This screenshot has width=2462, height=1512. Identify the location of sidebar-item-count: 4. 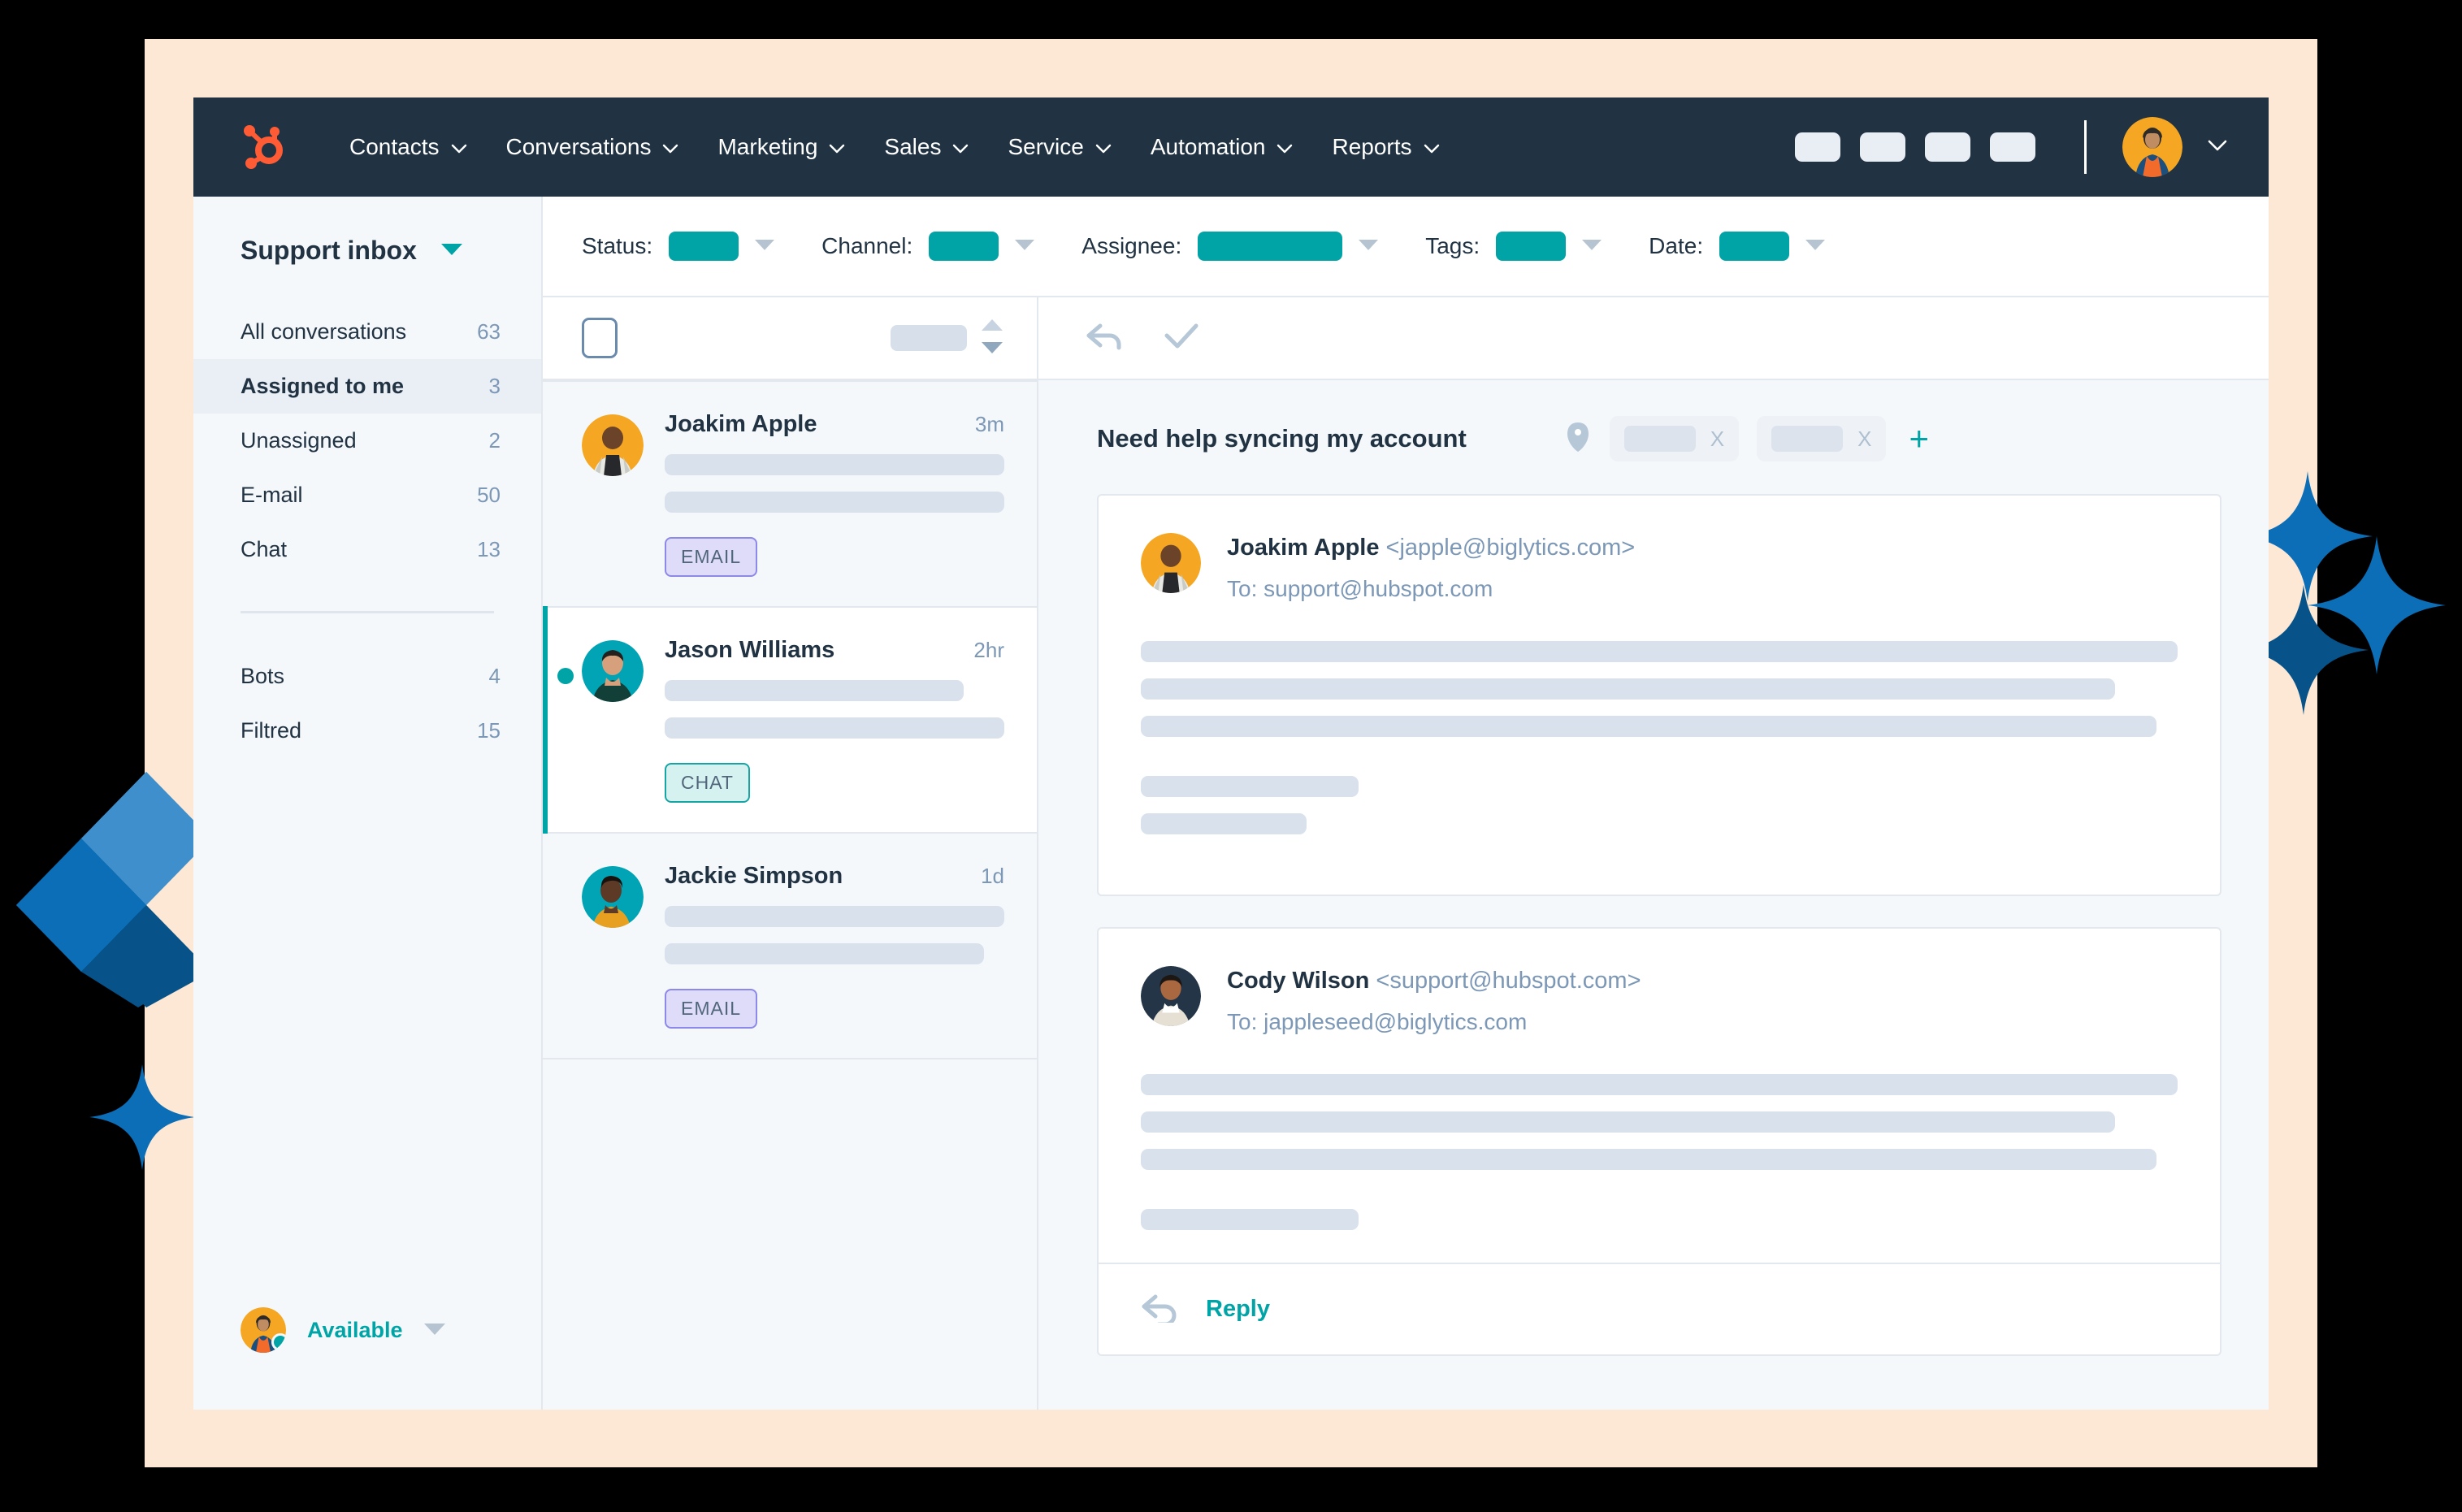
(494, 676).